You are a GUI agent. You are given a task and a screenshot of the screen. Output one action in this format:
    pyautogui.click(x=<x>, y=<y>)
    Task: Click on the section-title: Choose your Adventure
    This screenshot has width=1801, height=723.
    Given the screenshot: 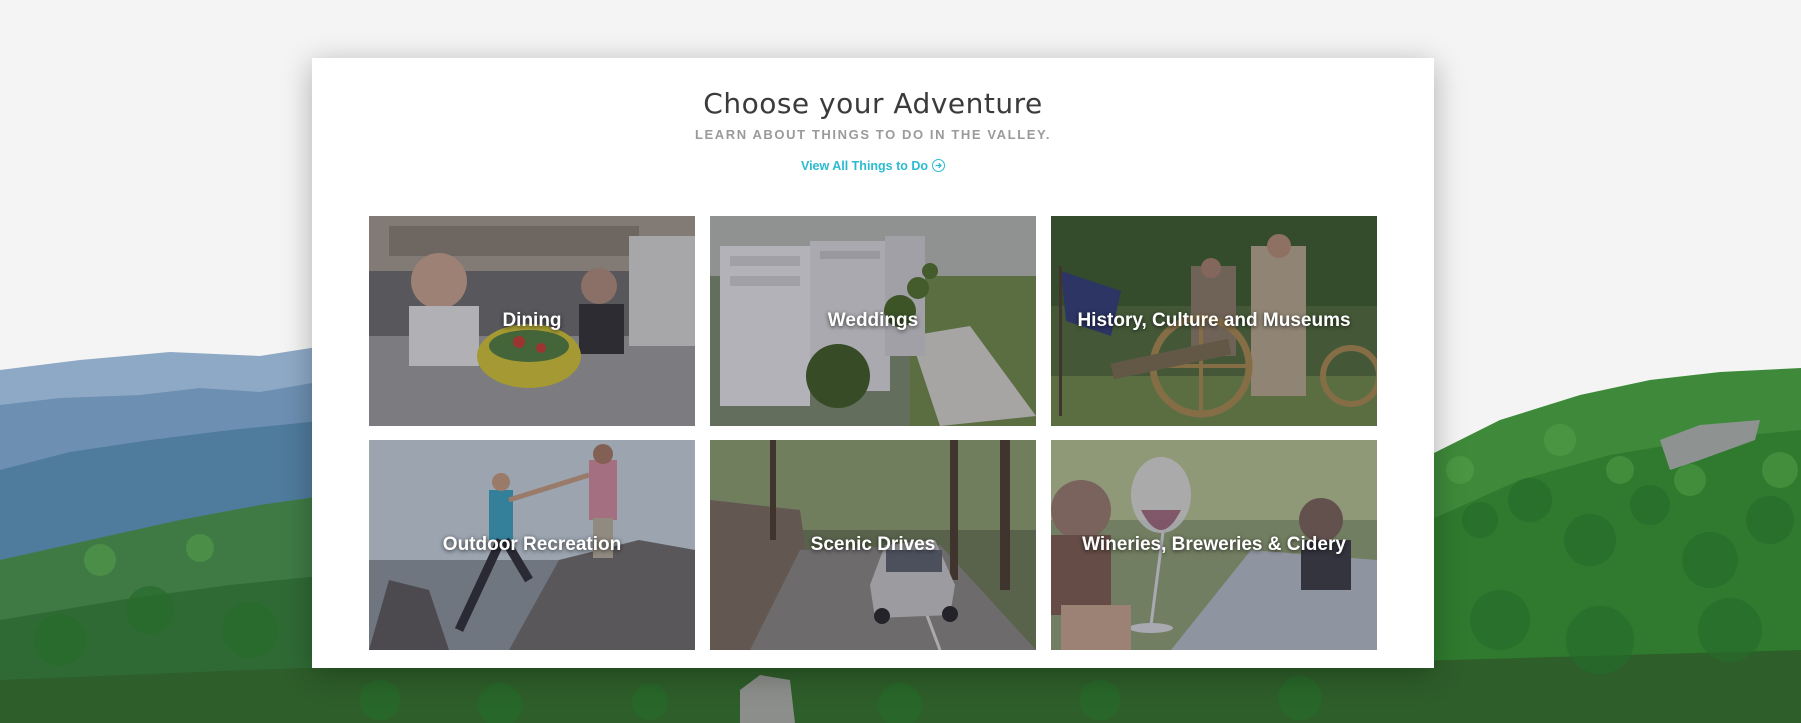 What is the action you would take?
    pyautogui.click(x=873, y=103)
    